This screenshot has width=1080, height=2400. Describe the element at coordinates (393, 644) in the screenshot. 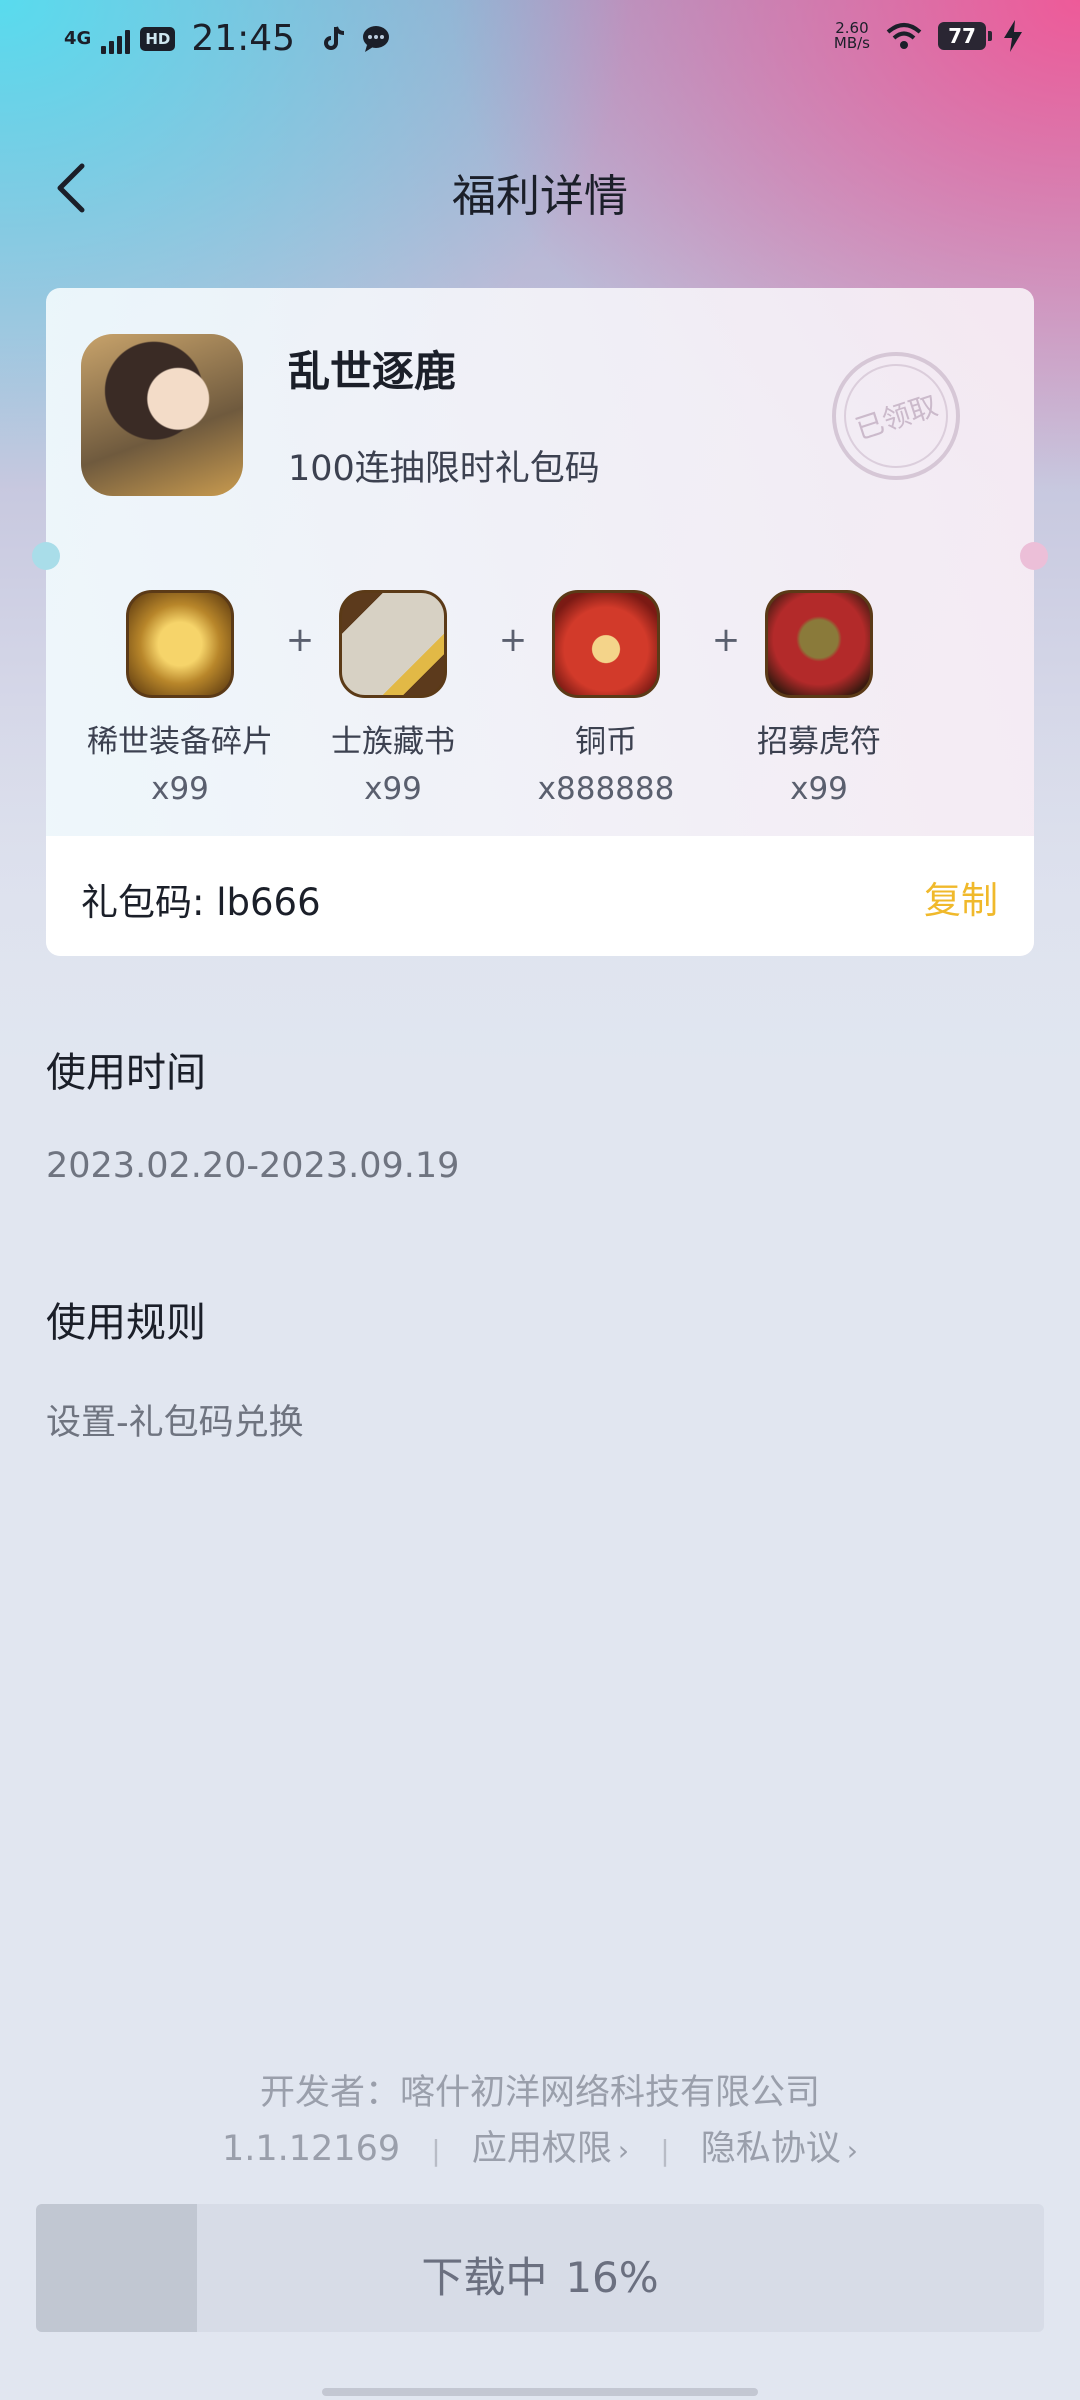

I see `scroll-book-icon` at that location.